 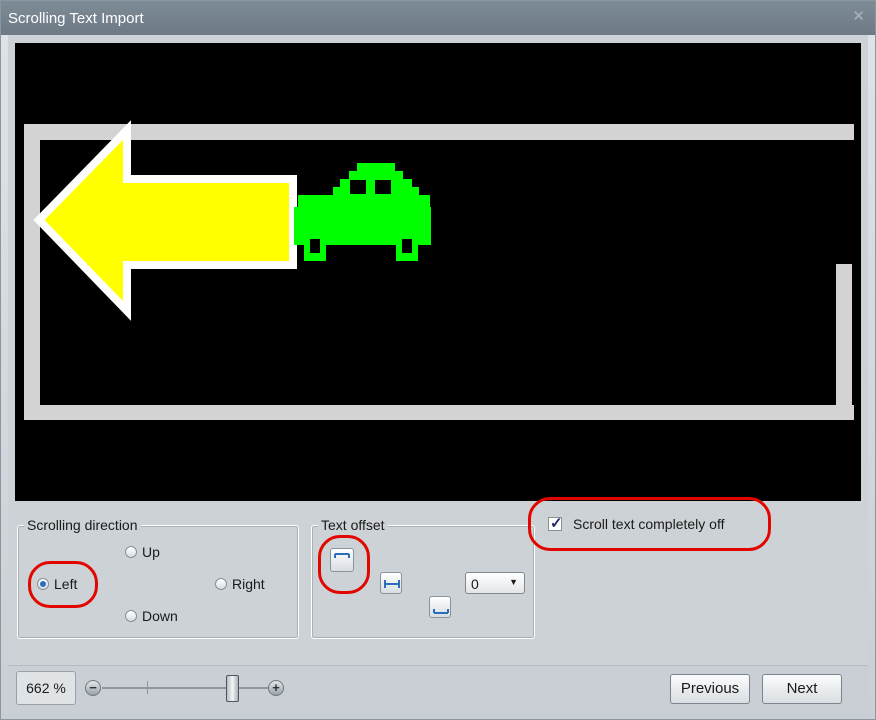 What do you see at coordinates (276, 688) in the screenshot?
I see `zoom-in-button: +` at bounding box center [276, 688].